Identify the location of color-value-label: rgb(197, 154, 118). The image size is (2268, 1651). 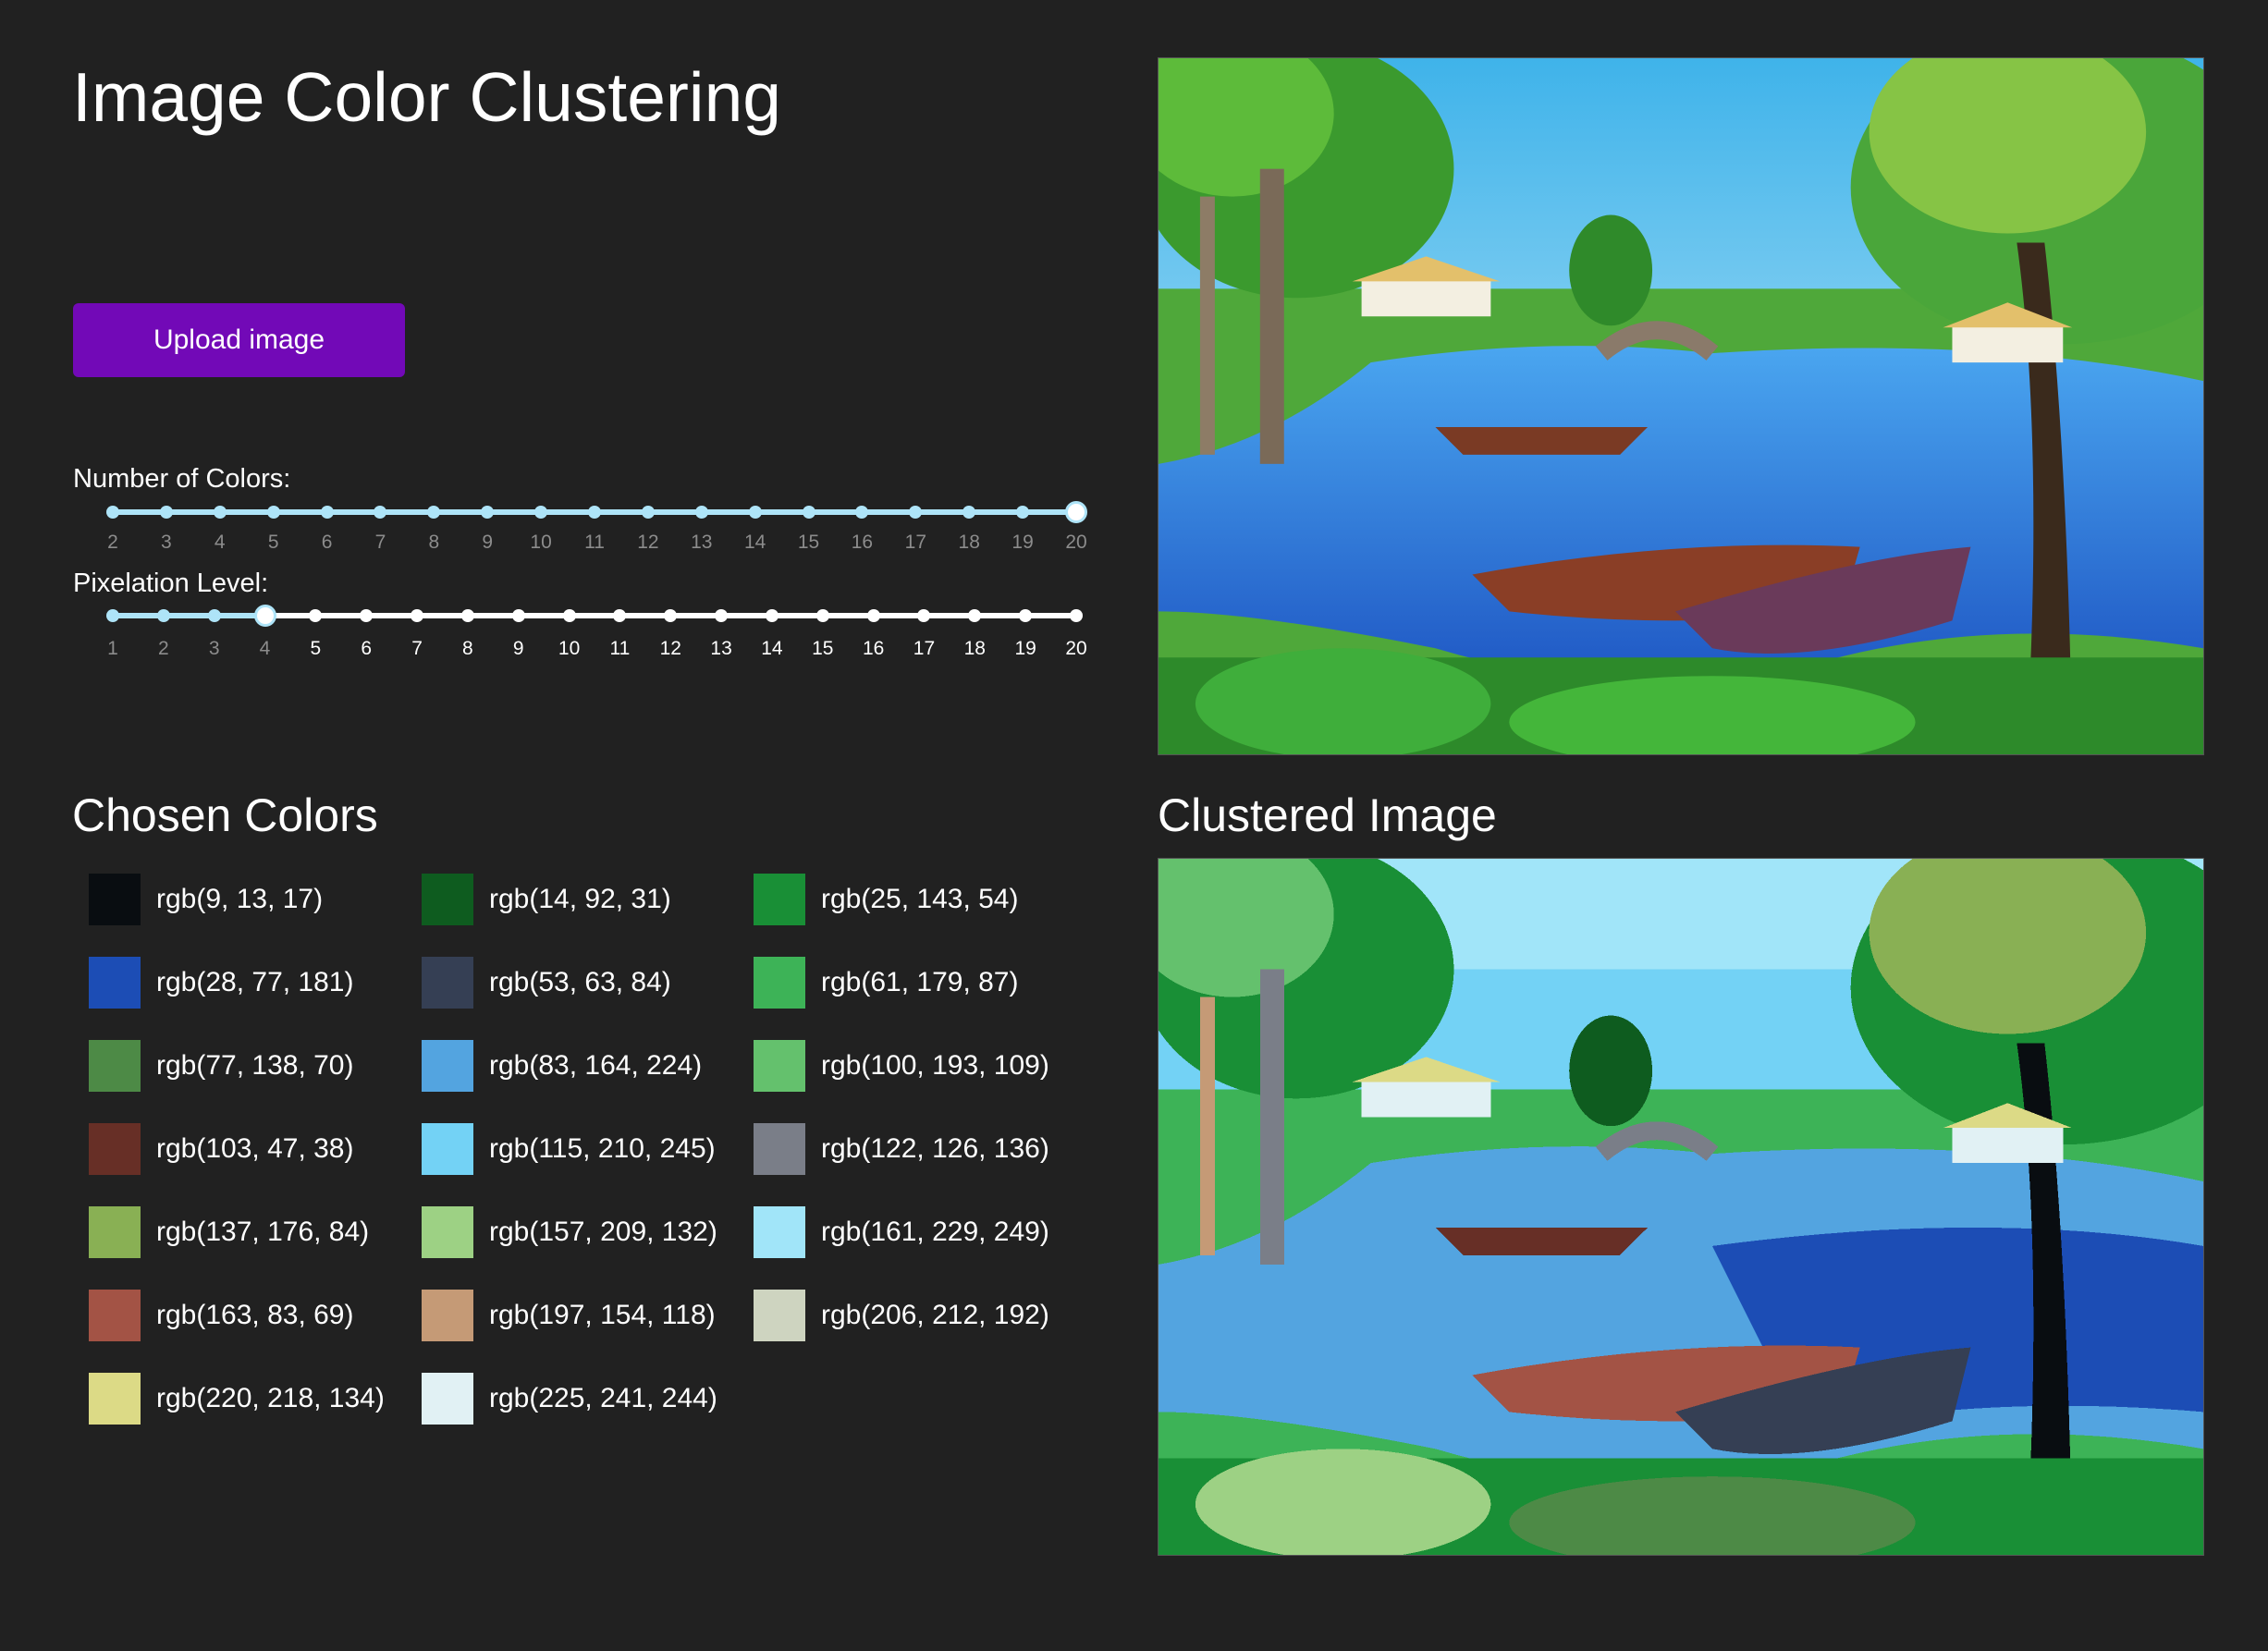
(602, 1315).